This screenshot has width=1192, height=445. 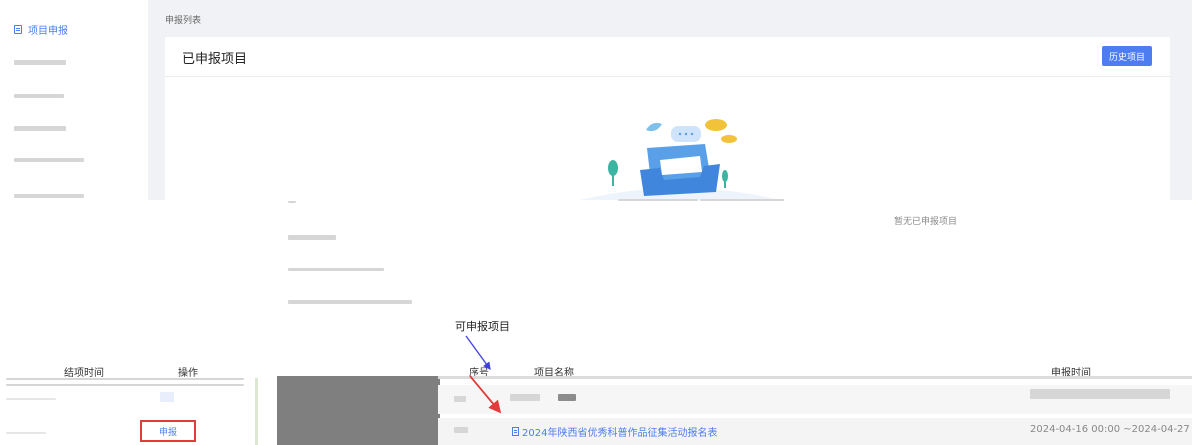 I want to click on column-header-end-time: 结项时间, so click(x=84, y=373).